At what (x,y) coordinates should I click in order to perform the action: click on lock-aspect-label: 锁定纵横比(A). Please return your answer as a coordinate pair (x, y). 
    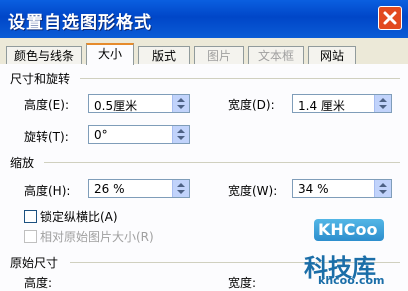
    Looking at the image, I should click on (79, 216).